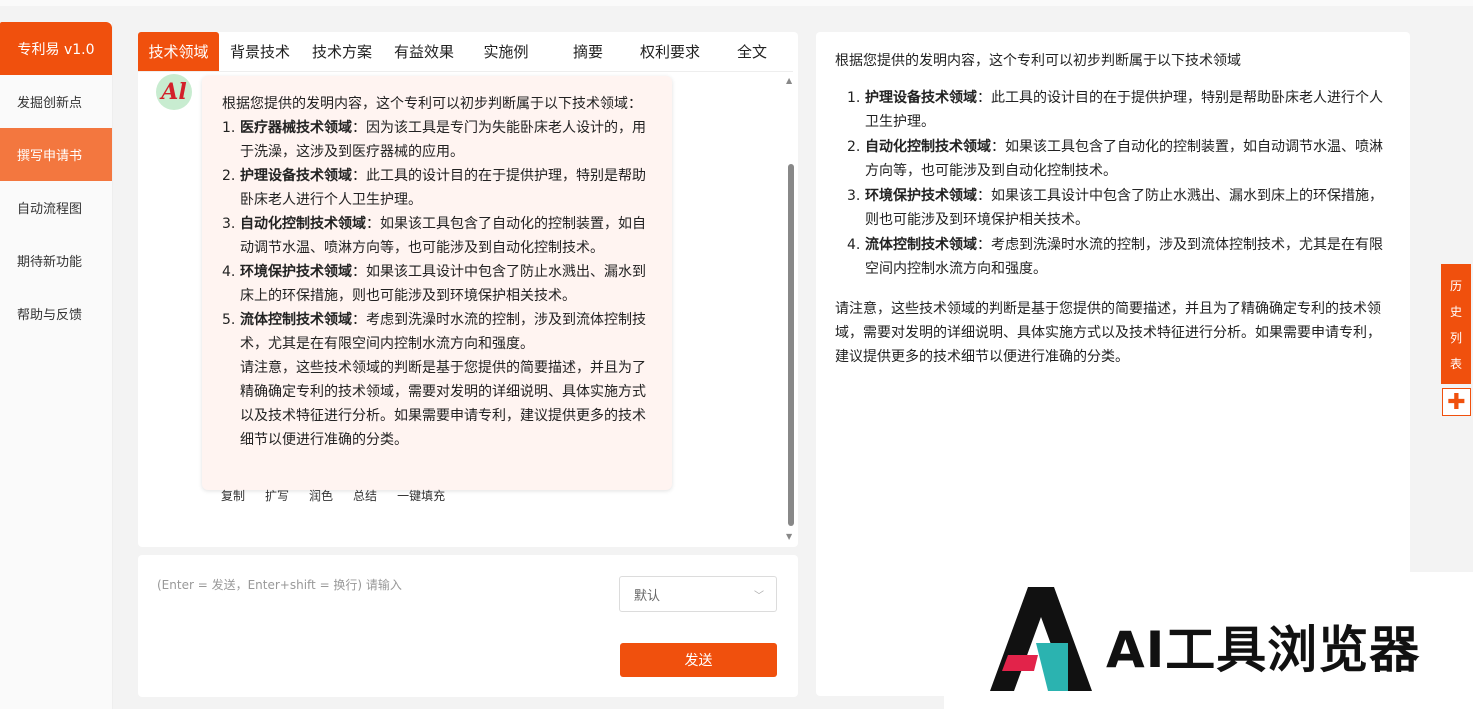 This screenshot has width=1473, height=709. What do you see at coordinates (752, 52) in the screenshot?
I see `tab-full-text: 全文` at bounding box center [752, 52].